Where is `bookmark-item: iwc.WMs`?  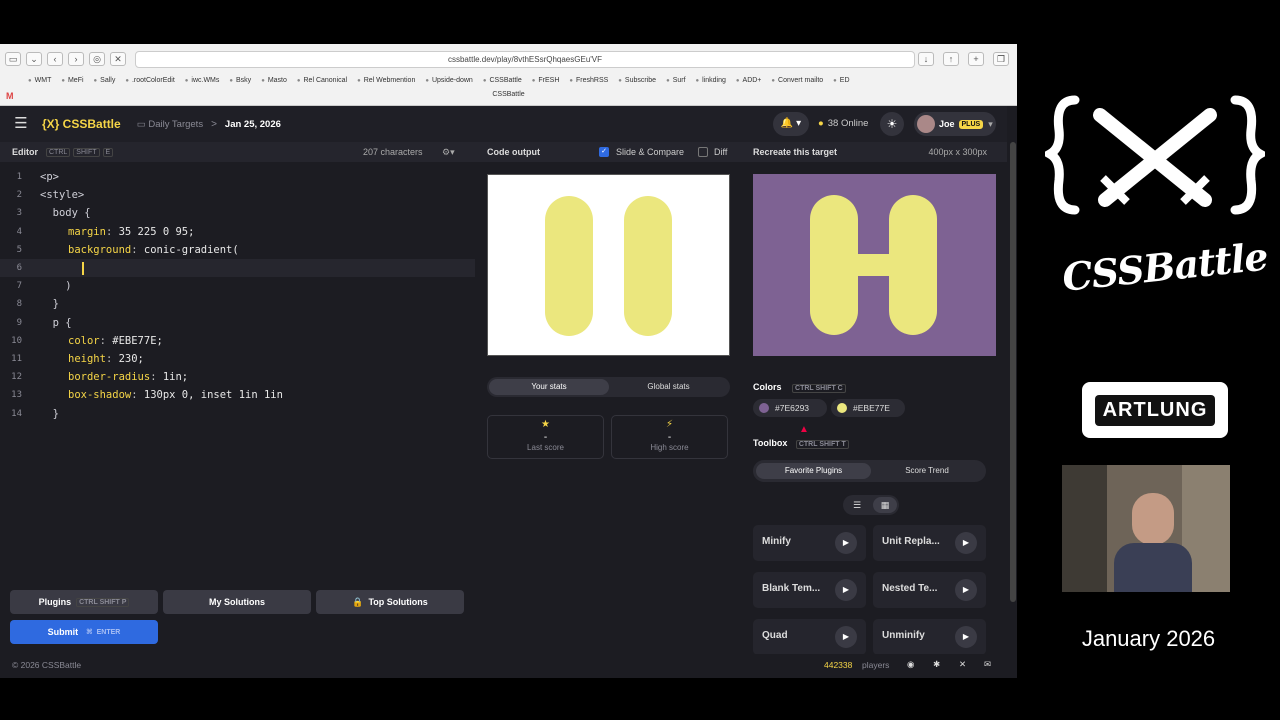
bookmark-item: iwc.WMs is located at coordinates (202, 80).